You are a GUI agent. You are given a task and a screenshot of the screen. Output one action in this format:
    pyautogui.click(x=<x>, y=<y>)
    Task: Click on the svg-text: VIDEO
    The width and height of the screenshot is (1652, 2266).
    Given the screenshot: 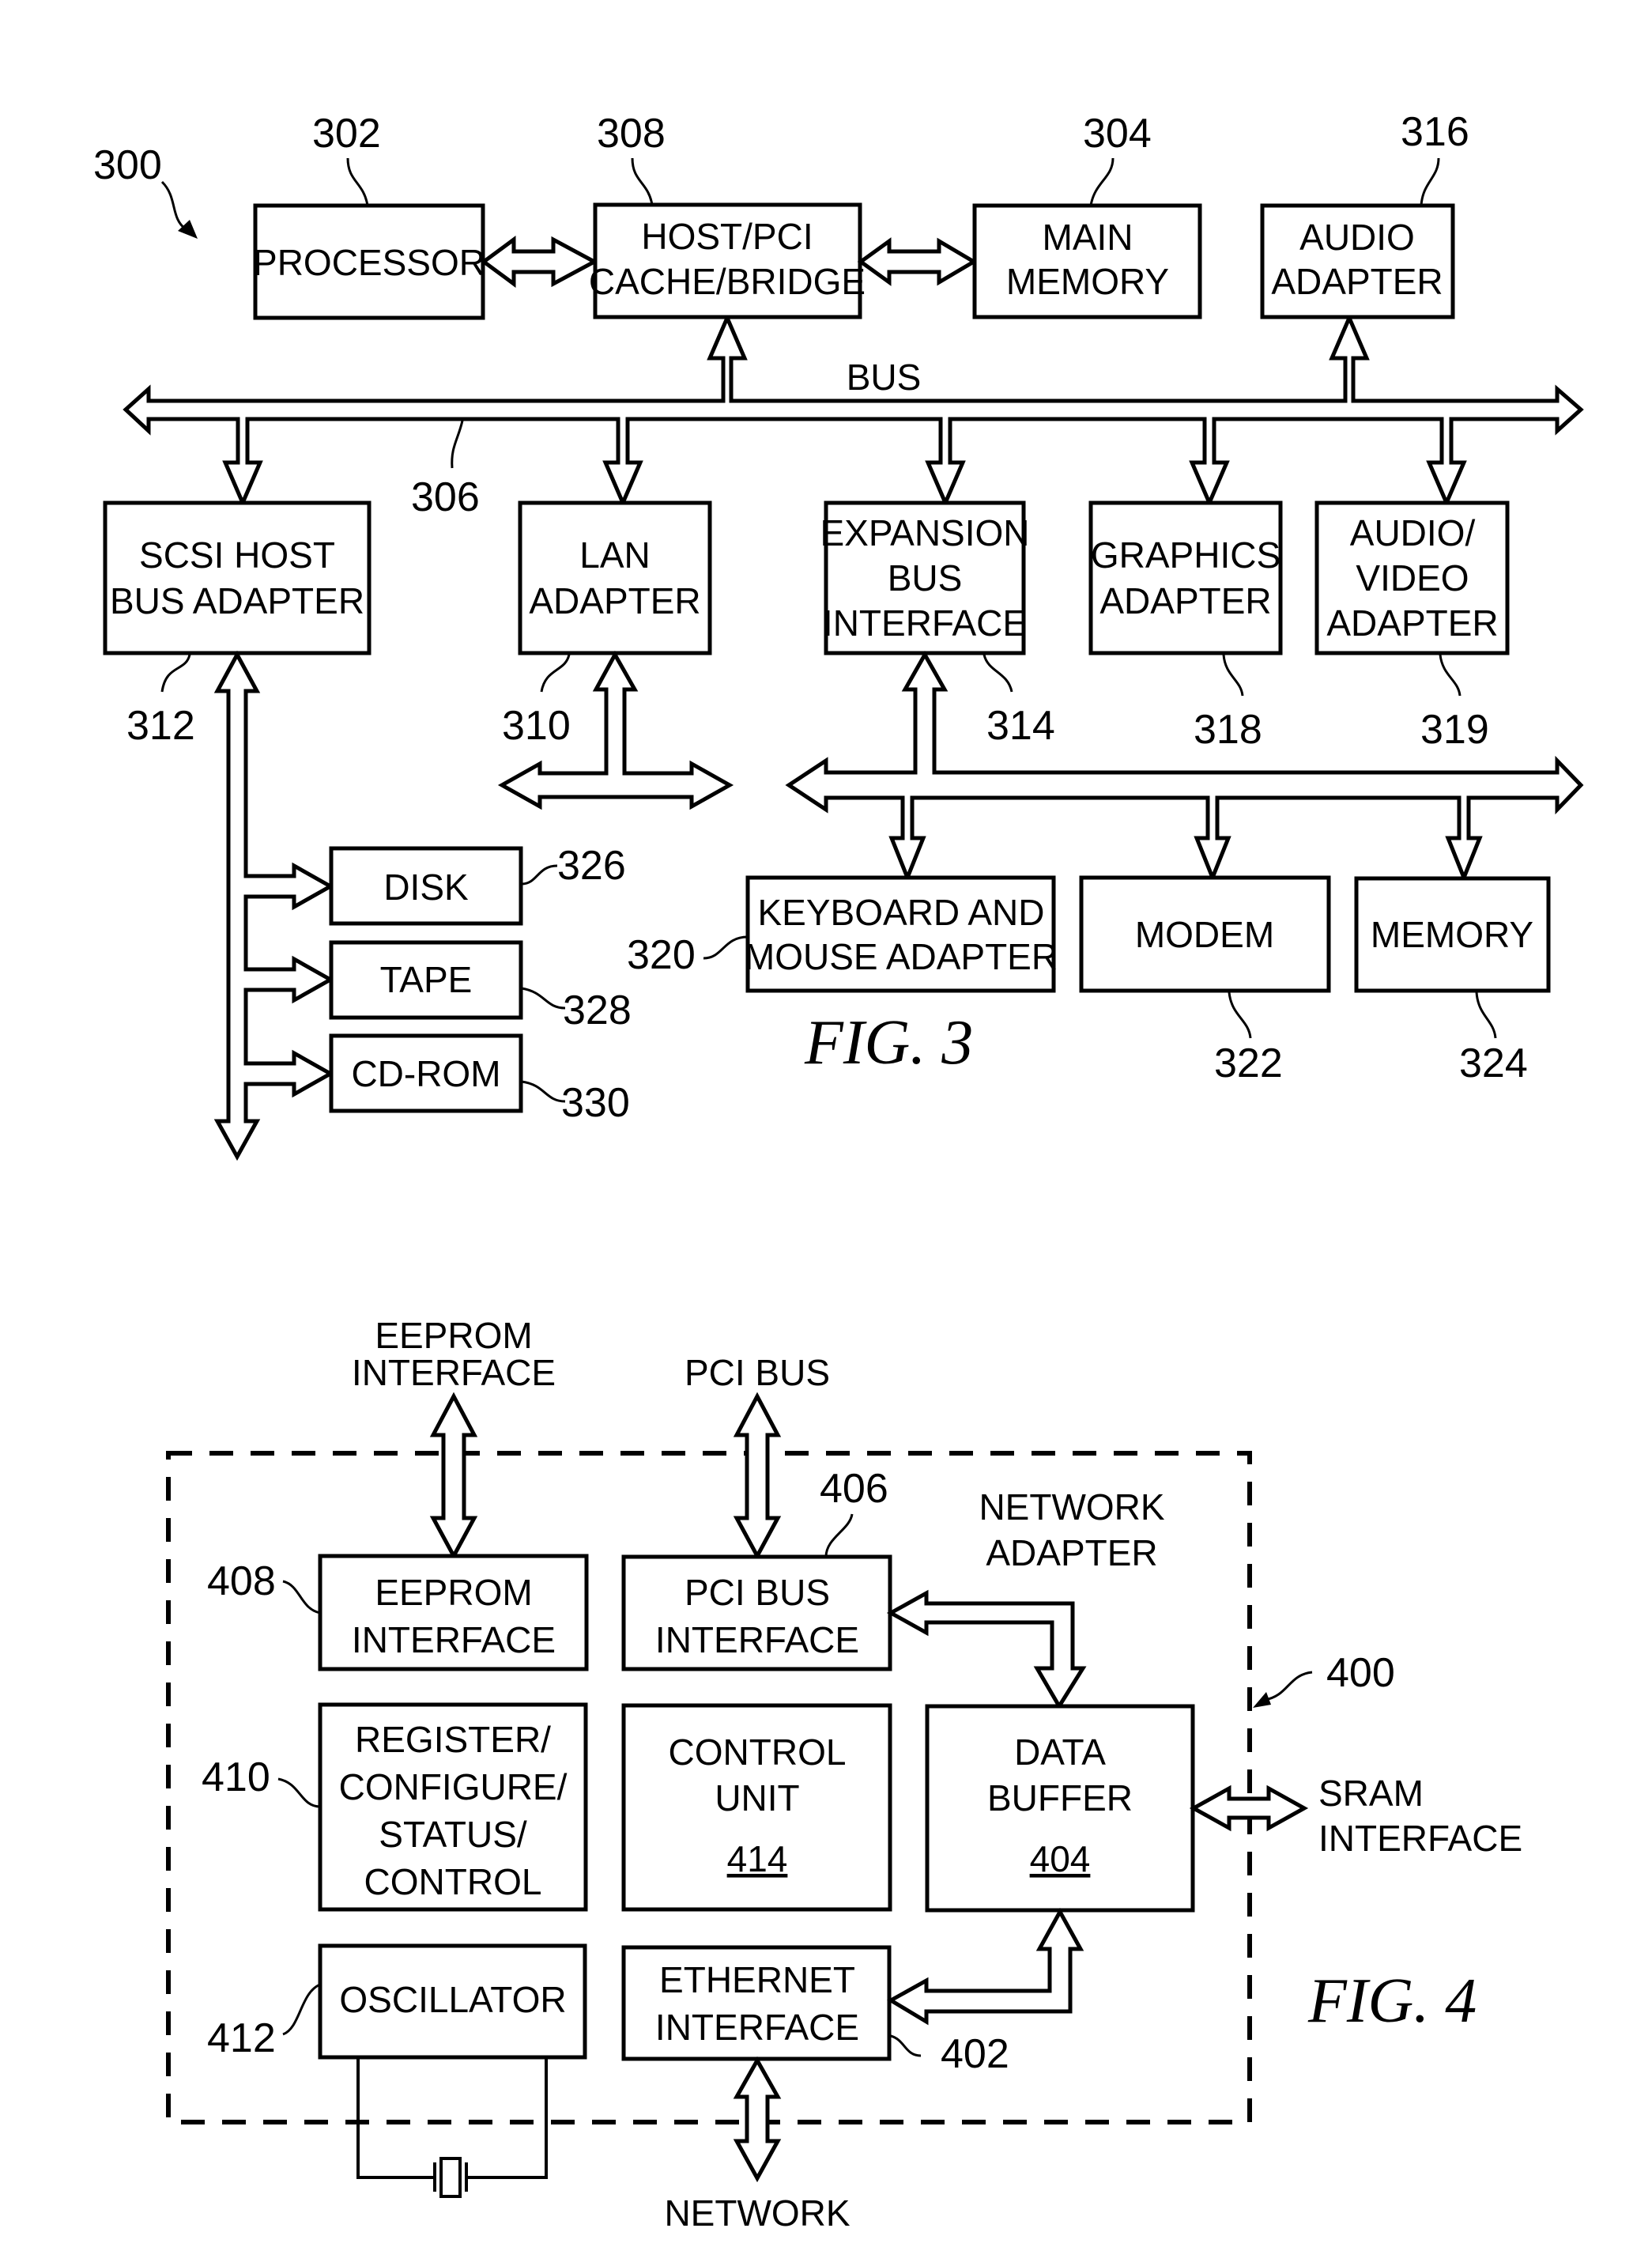 What is the action you would take?
    pyautogui.click(x=1412, y=578)
    